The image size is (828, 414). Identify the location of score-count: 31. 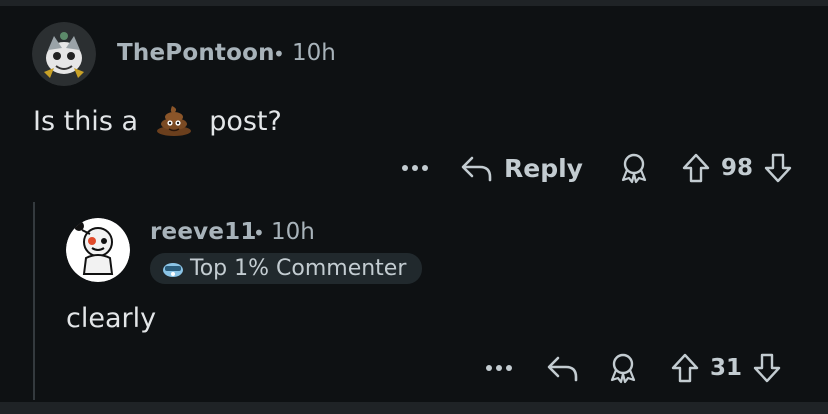
(726, 368).